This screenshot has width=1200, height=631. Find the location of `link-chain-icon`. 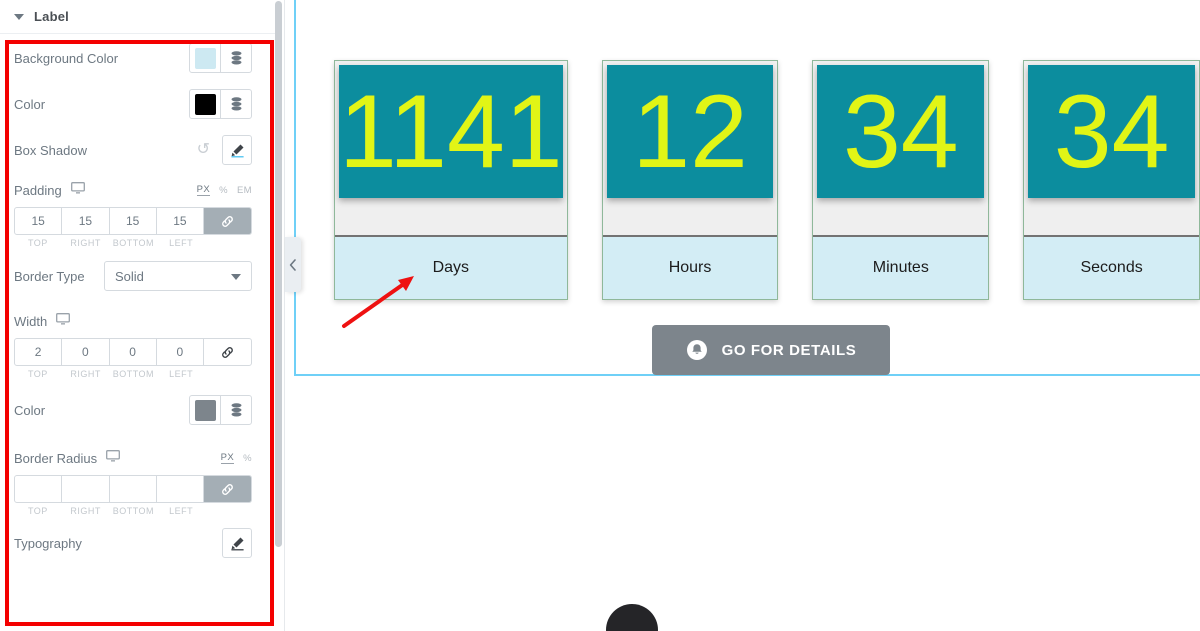

link-chain-icon is located at coordinates (227, 352).